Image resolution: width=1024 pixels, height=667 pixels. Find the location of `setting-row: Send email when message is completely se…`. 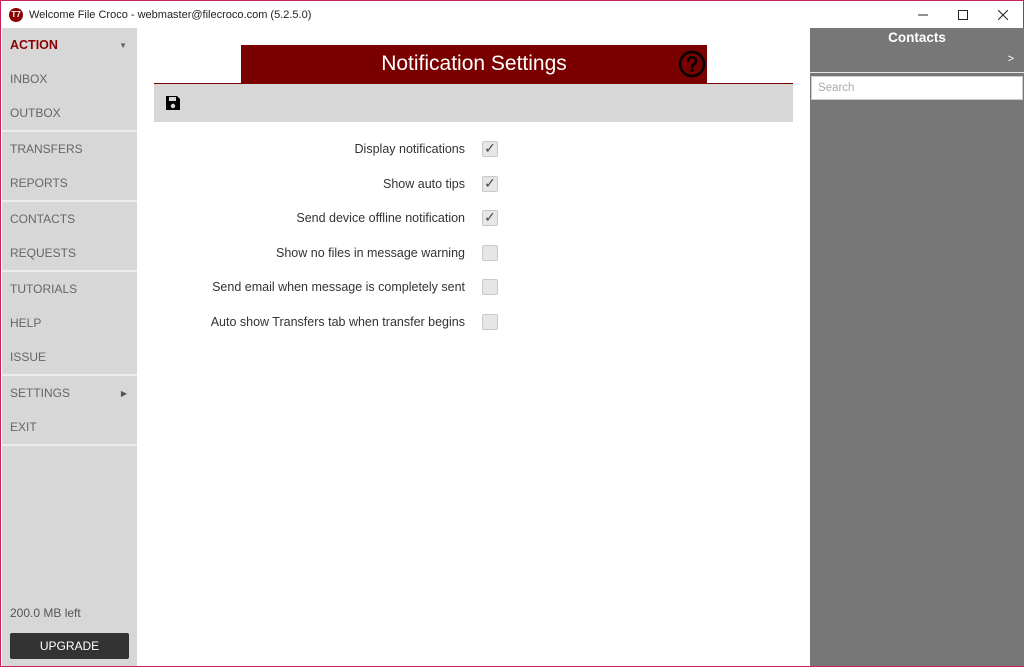

setting-row: Send email when message is completely se… is located at coordinates (473, 287).